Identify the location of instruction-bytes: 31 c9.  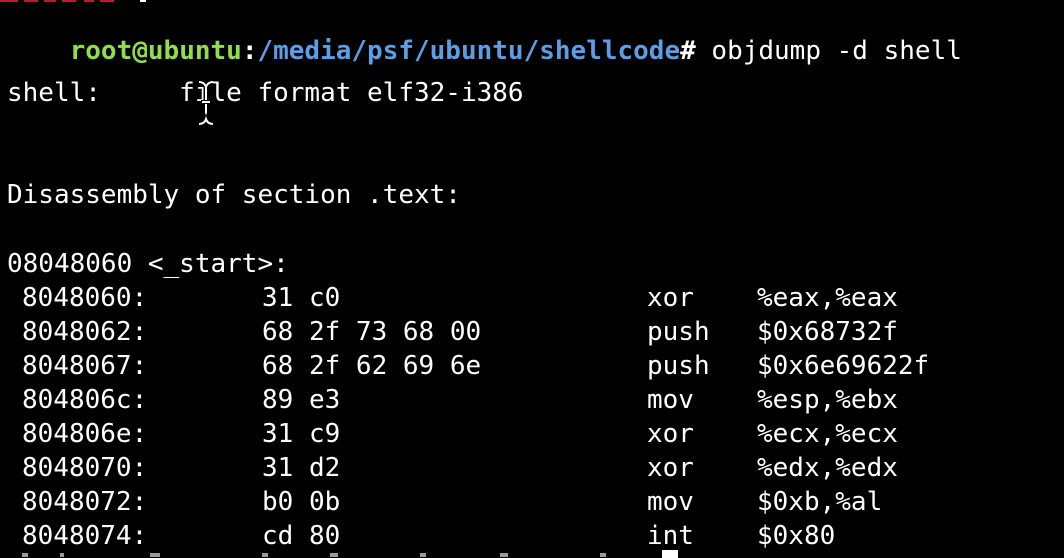
(301, 434).